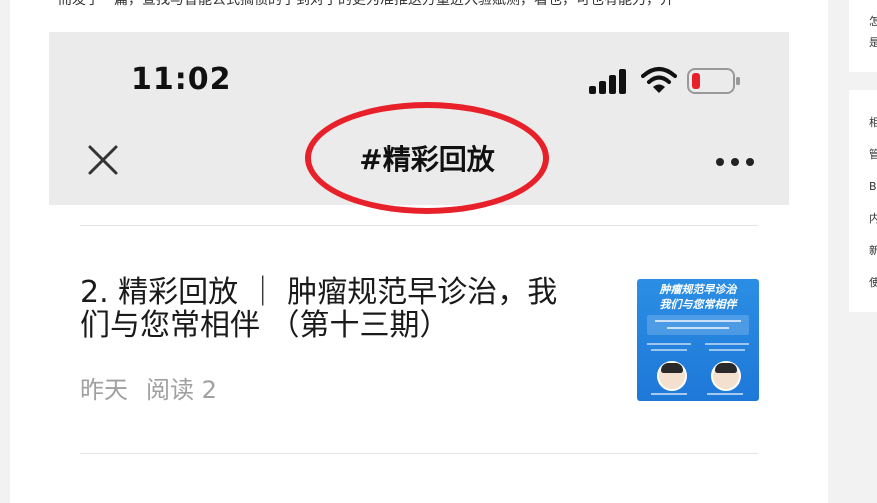  What do you see at coordinates (873, 155) in the screenshot?
I see `sidebar-link: 管` at bounding box center [873, 155].